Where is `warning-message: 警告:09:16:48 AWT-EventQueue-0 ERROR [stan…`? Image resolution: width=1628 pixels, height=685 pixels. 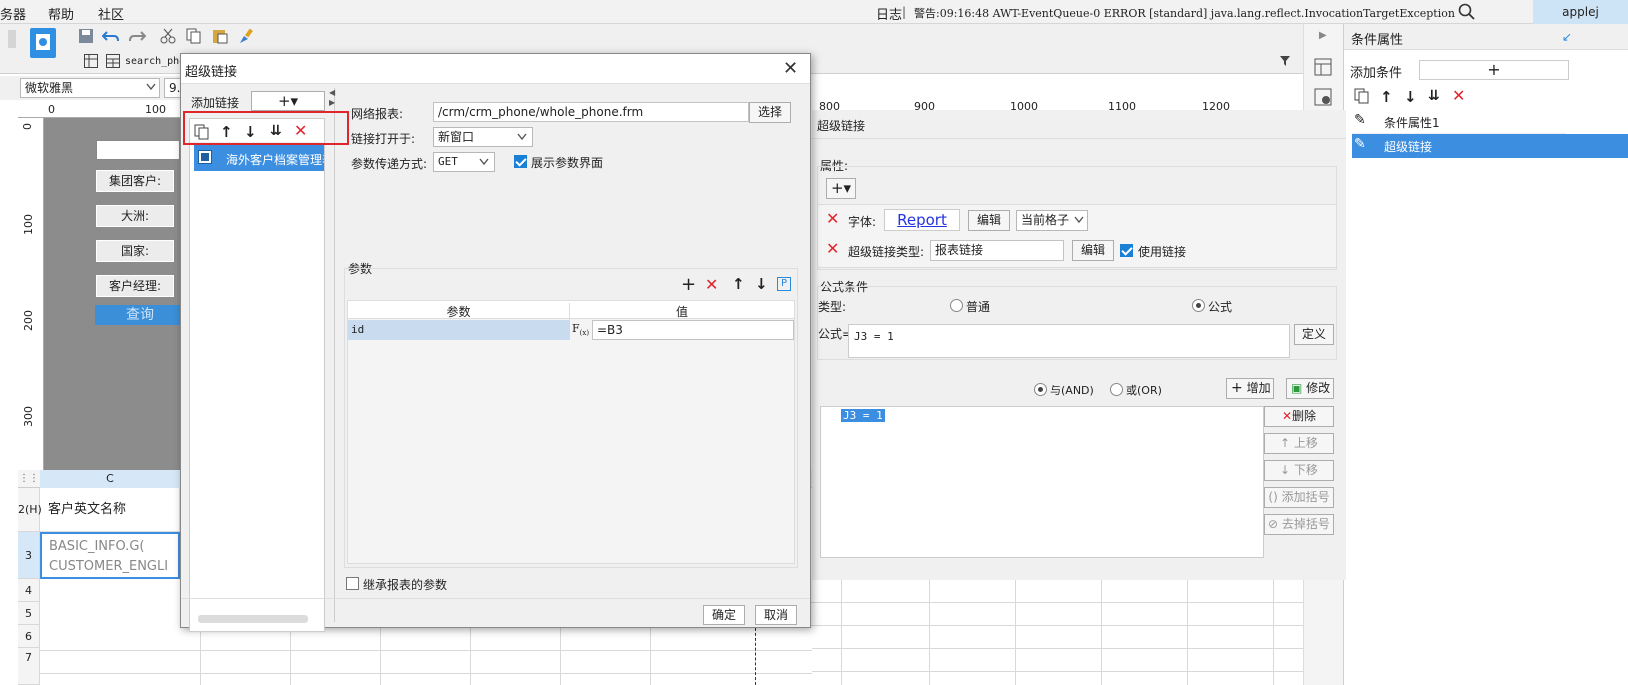 warning-message: 警告:09:16:48 AWT-EventQueue-0 ERROR [stan… is located at coordinates (1184, 13).